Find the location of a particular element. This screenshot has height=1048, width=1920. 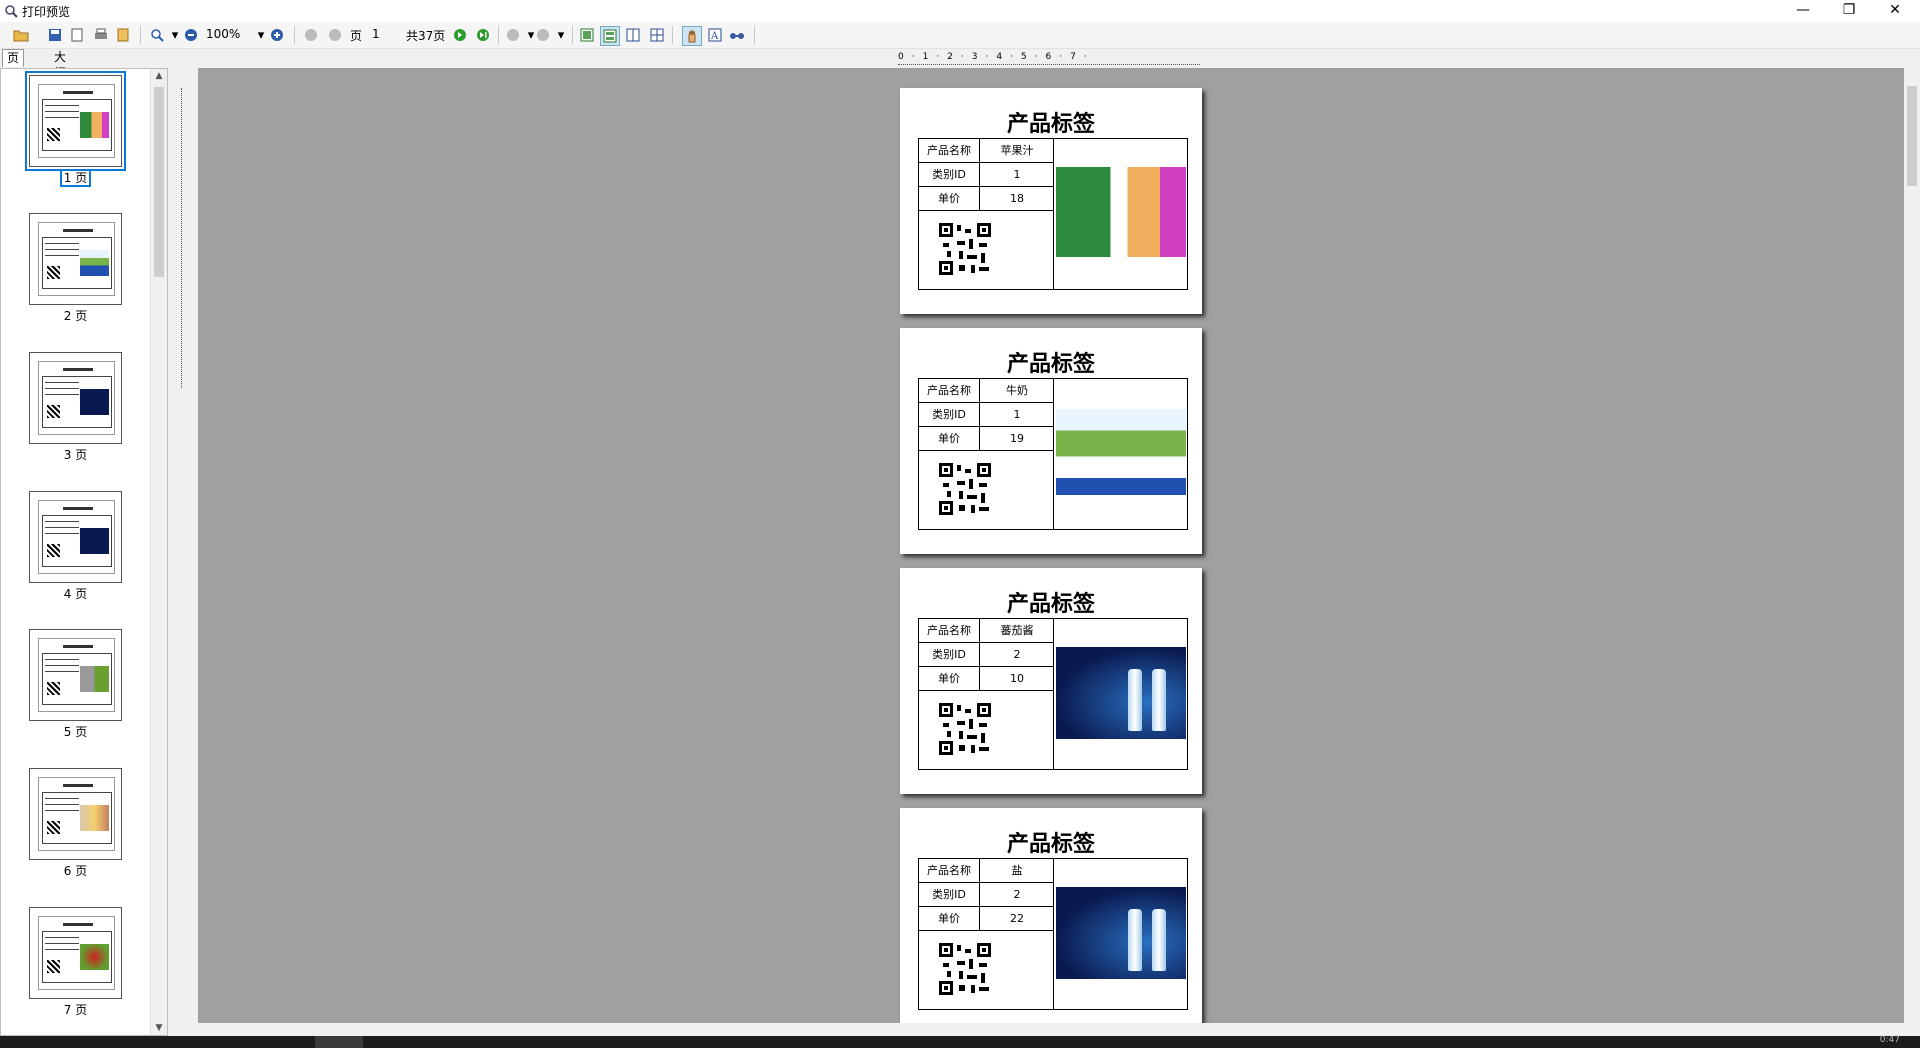

print-icon is located at coordinates (101, 35).